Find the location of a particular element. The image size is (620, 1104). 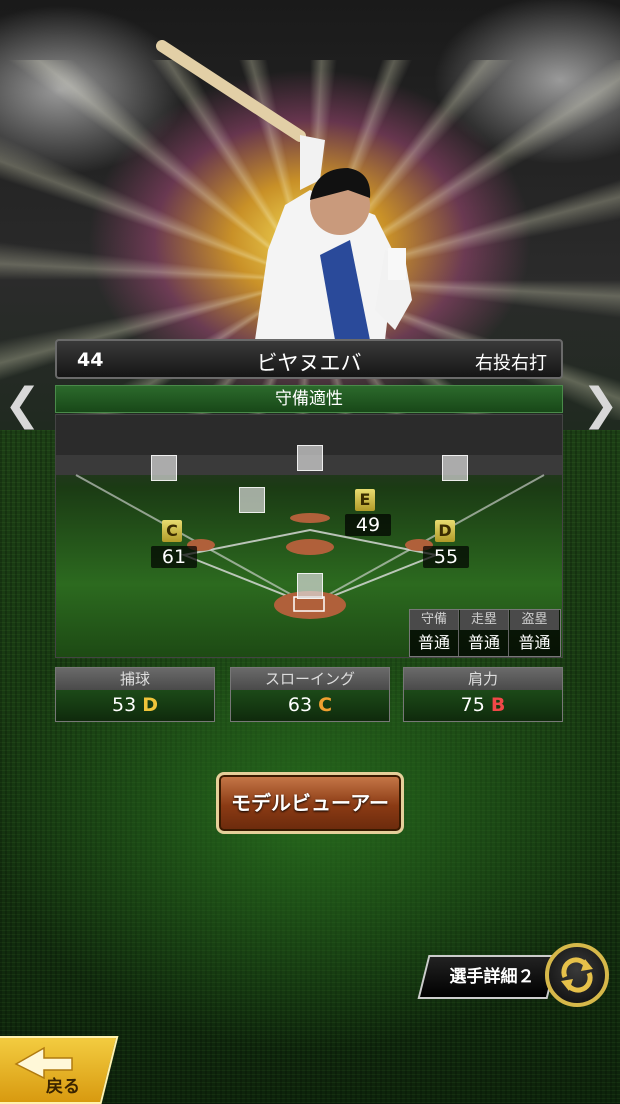

first-base-value: 55 is located at coordinates (446, 557).